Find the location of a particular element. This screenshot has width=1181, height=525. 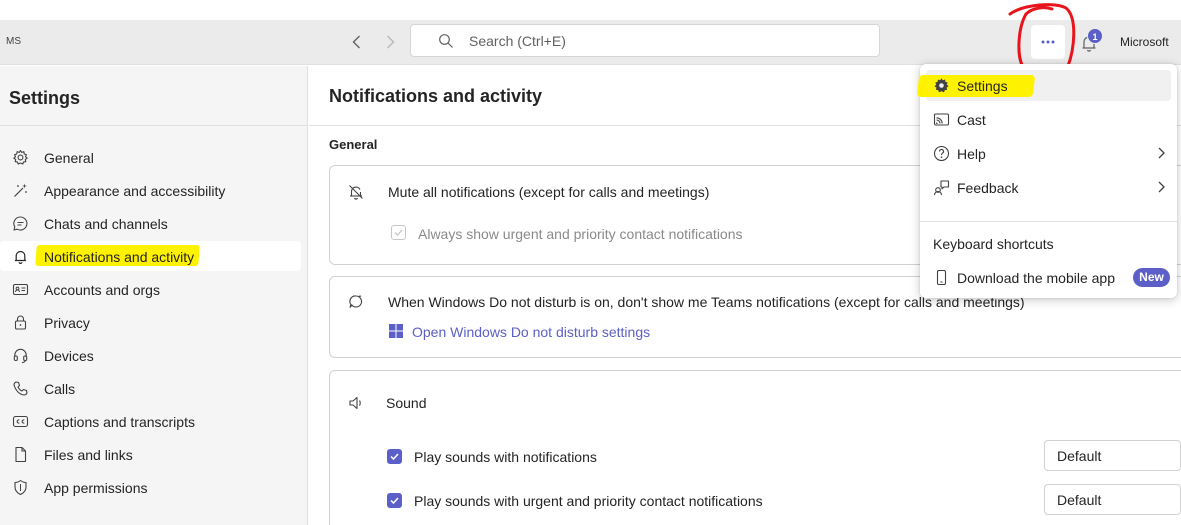

sidebar-item-notifications: Notifications and activity is located at coordinates (150, 256).